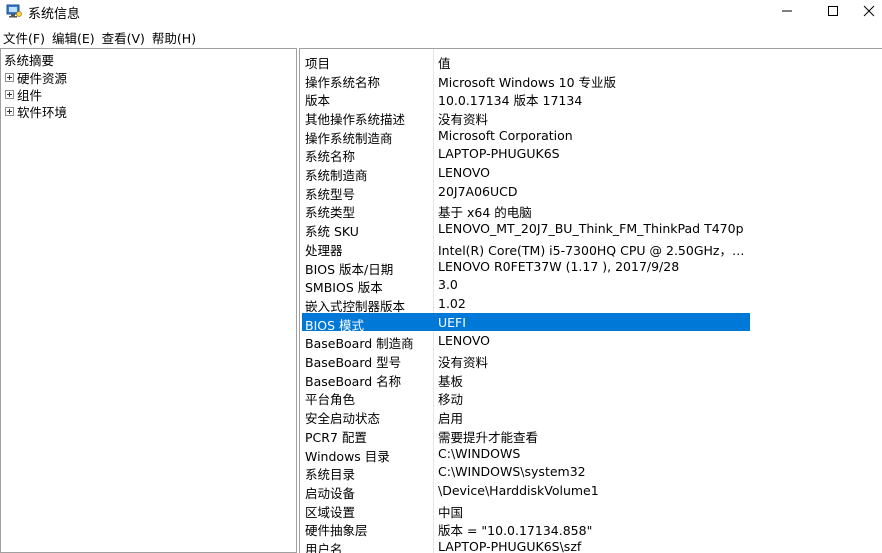  I want to click on tree-item-label: 系统摘要, so click(29, 60).